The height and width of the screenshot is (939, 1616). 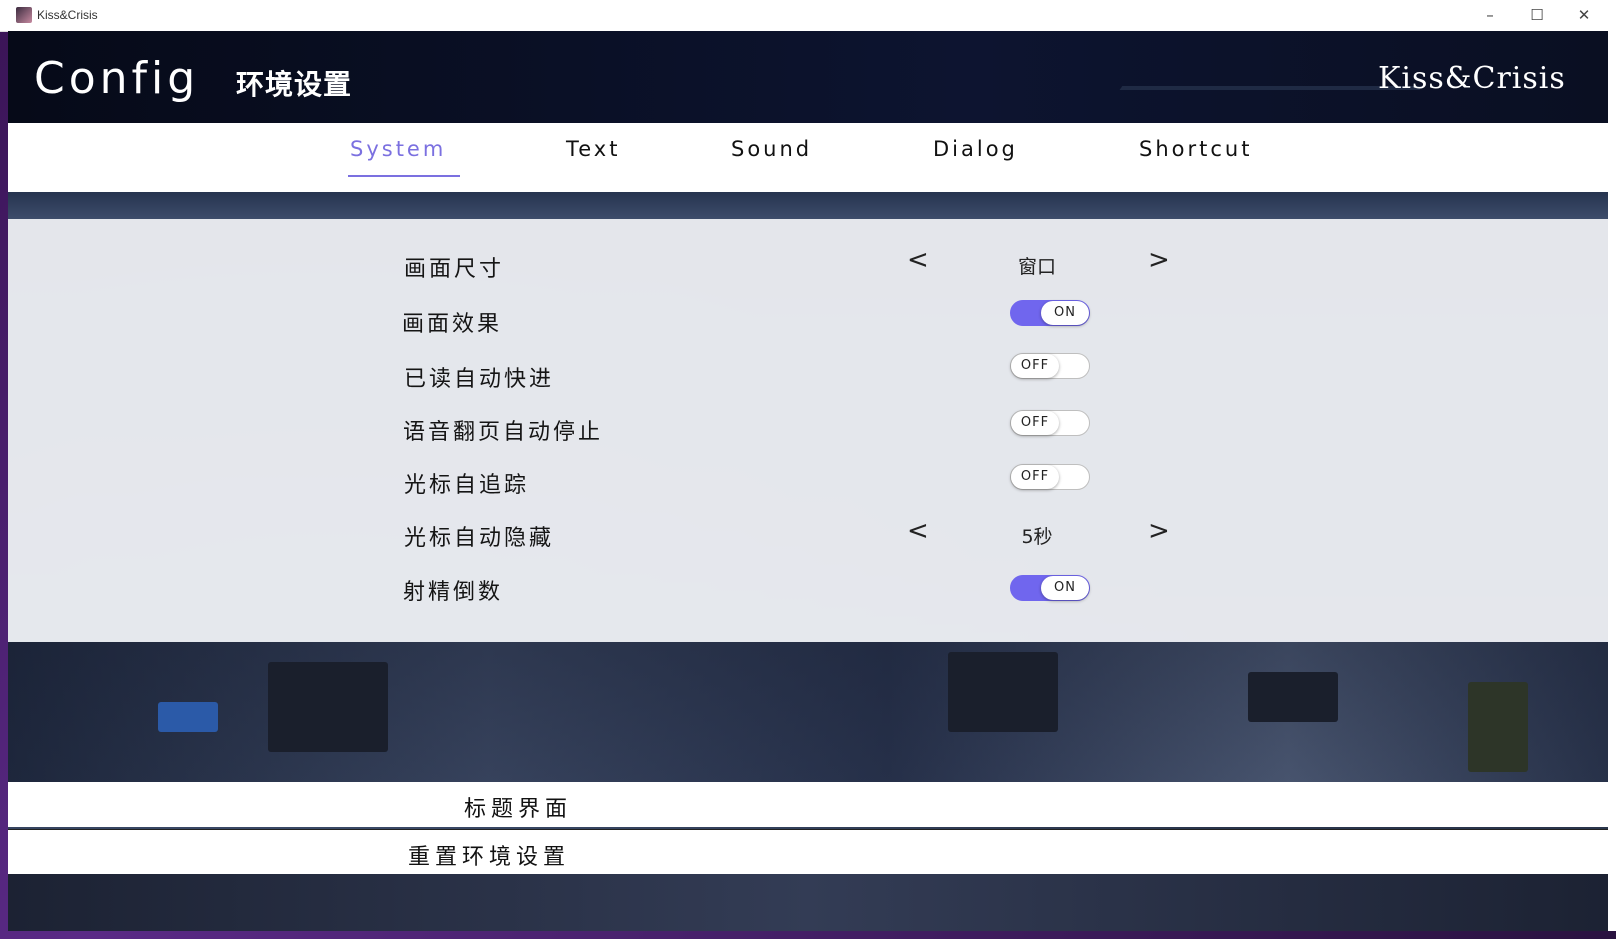 I want to click on setting-label-voice-stop: 语音翻页自动停止, so click(x=503, y=432).